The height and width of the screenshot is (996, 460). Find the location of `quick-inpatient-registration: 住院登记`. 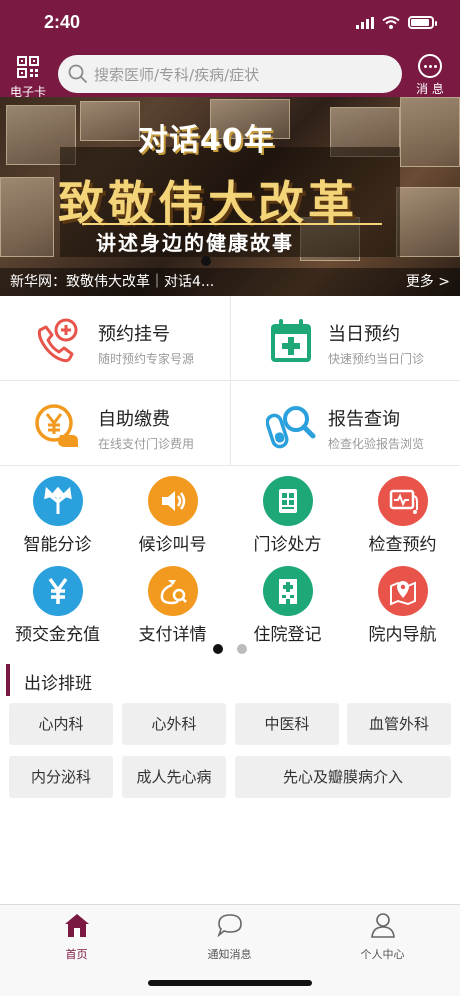

quick-inpatient-registration: 住院登记 is located at coordinates (287, 601).